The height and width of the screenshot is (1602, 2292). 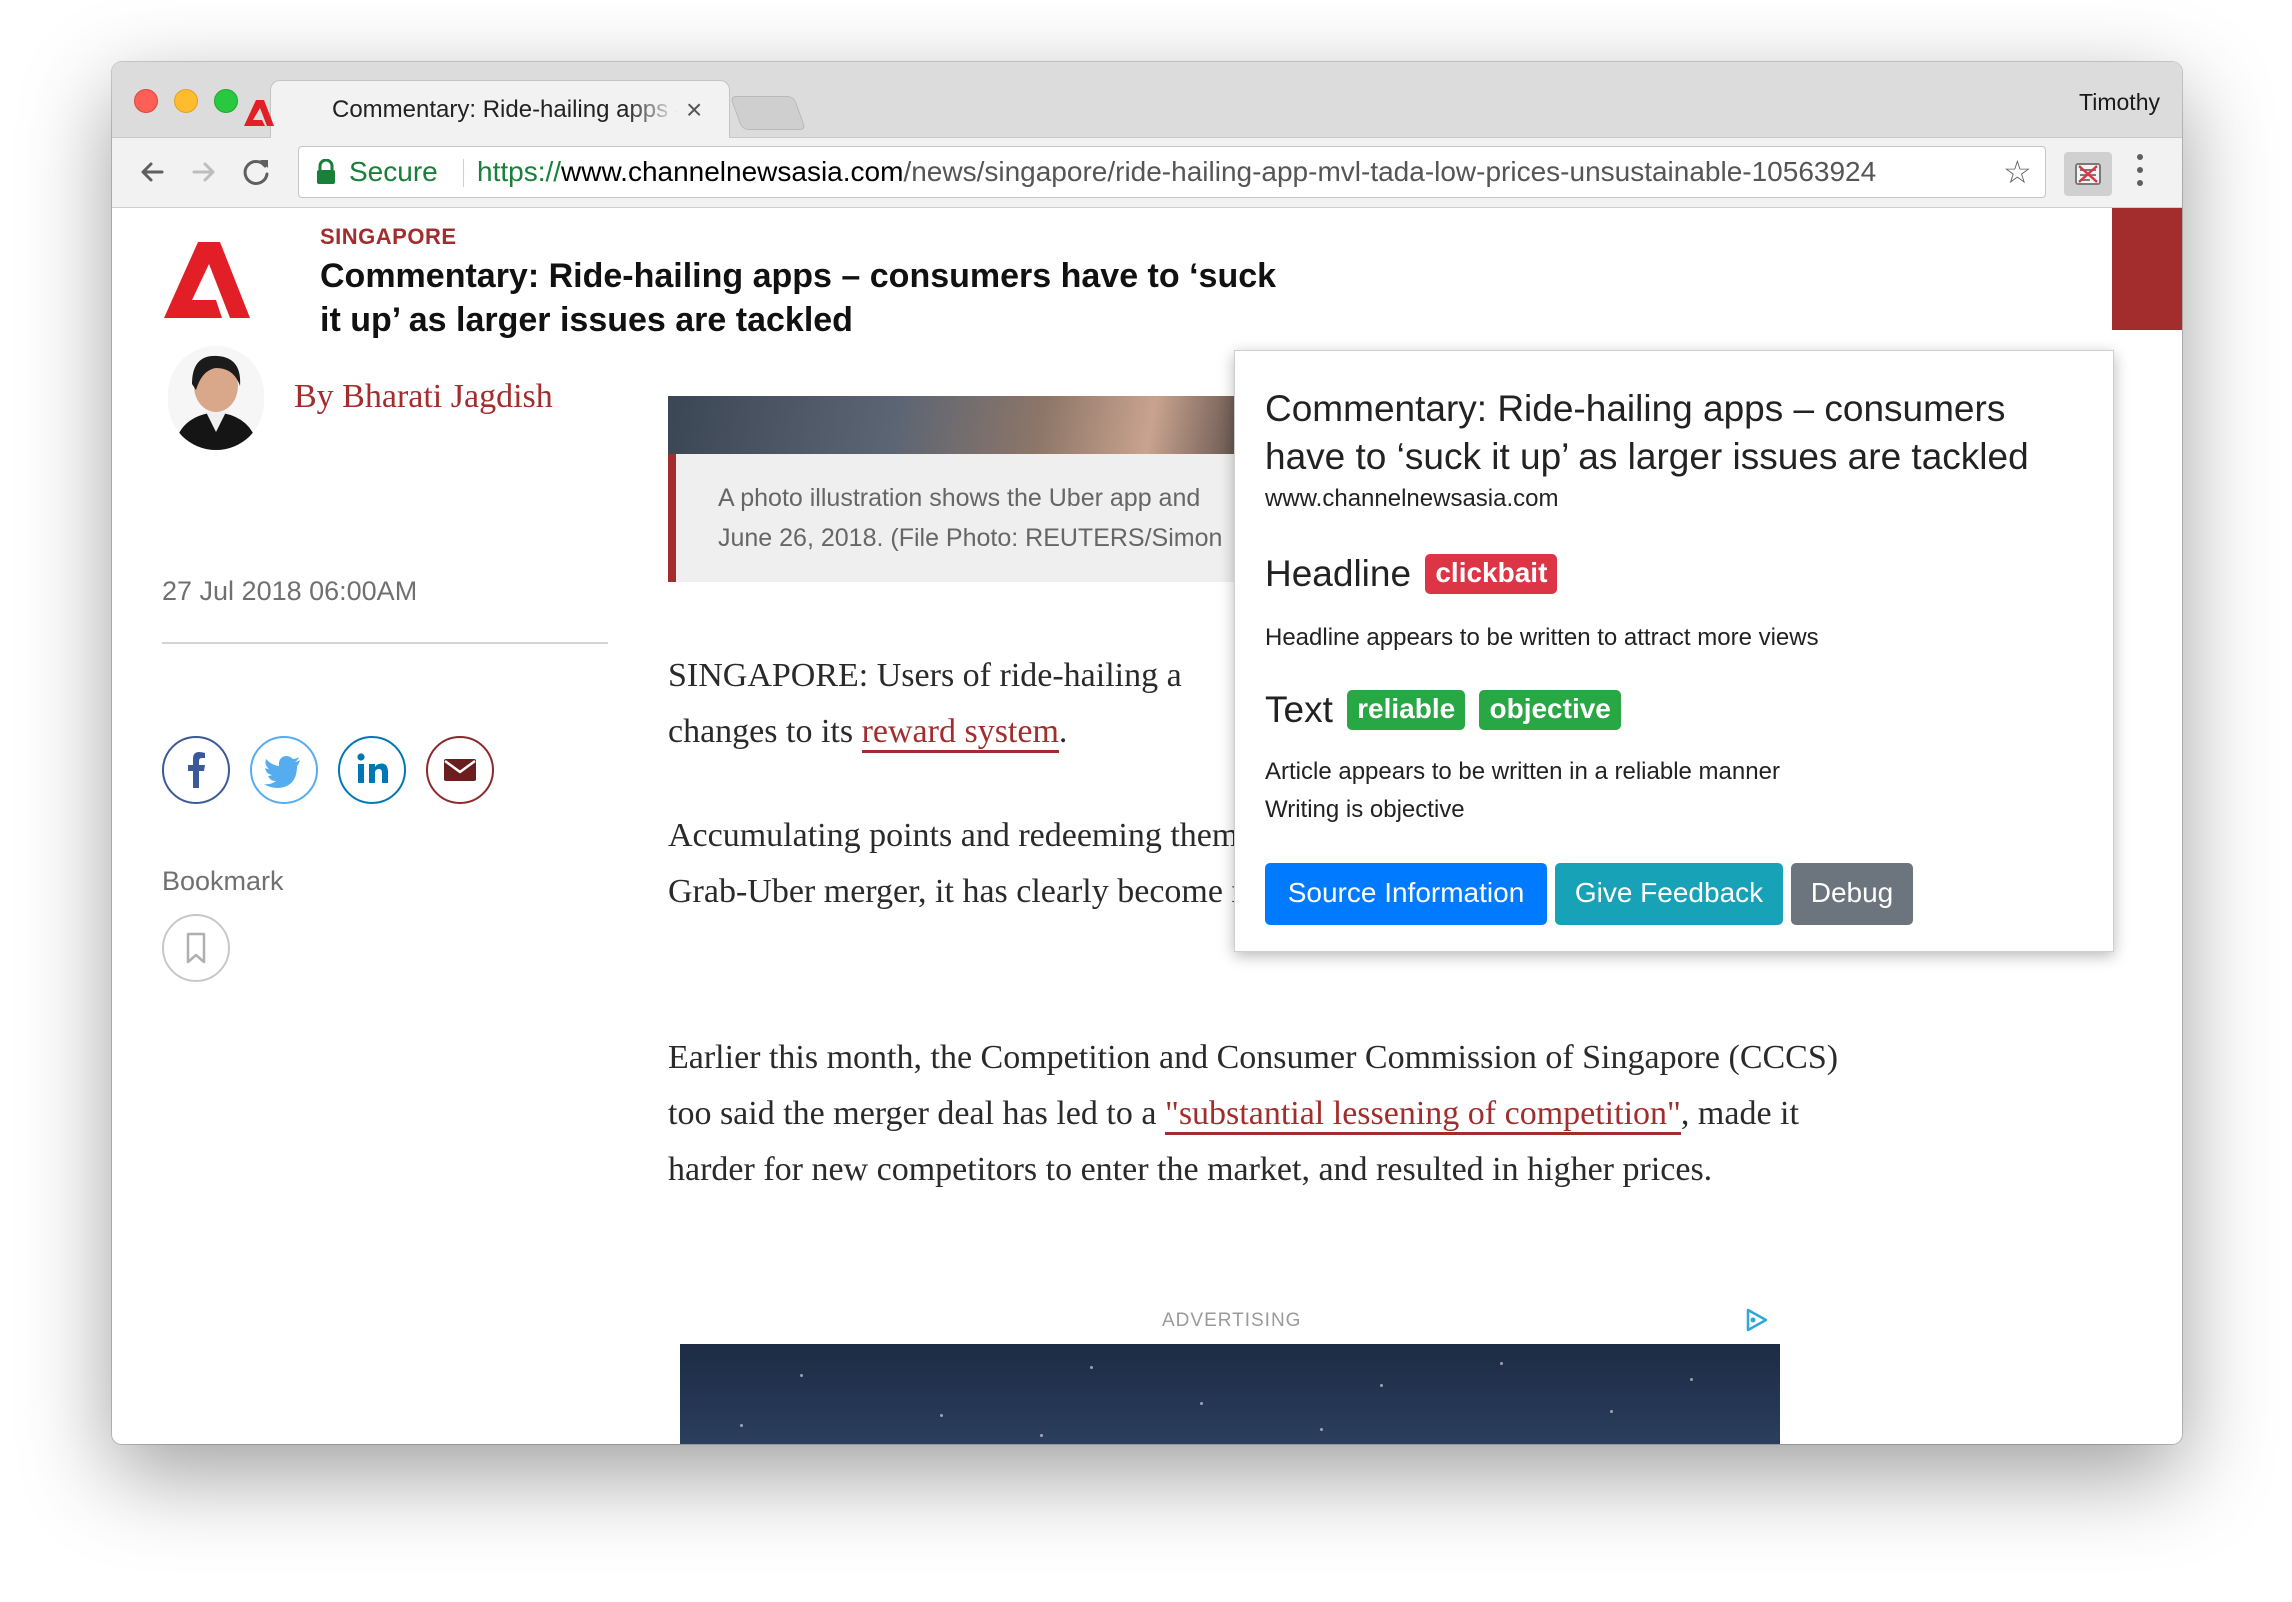 What do you see at coordinates (385, 643) in the screenshot?
I see `divider` at bounding box center [385, 643].